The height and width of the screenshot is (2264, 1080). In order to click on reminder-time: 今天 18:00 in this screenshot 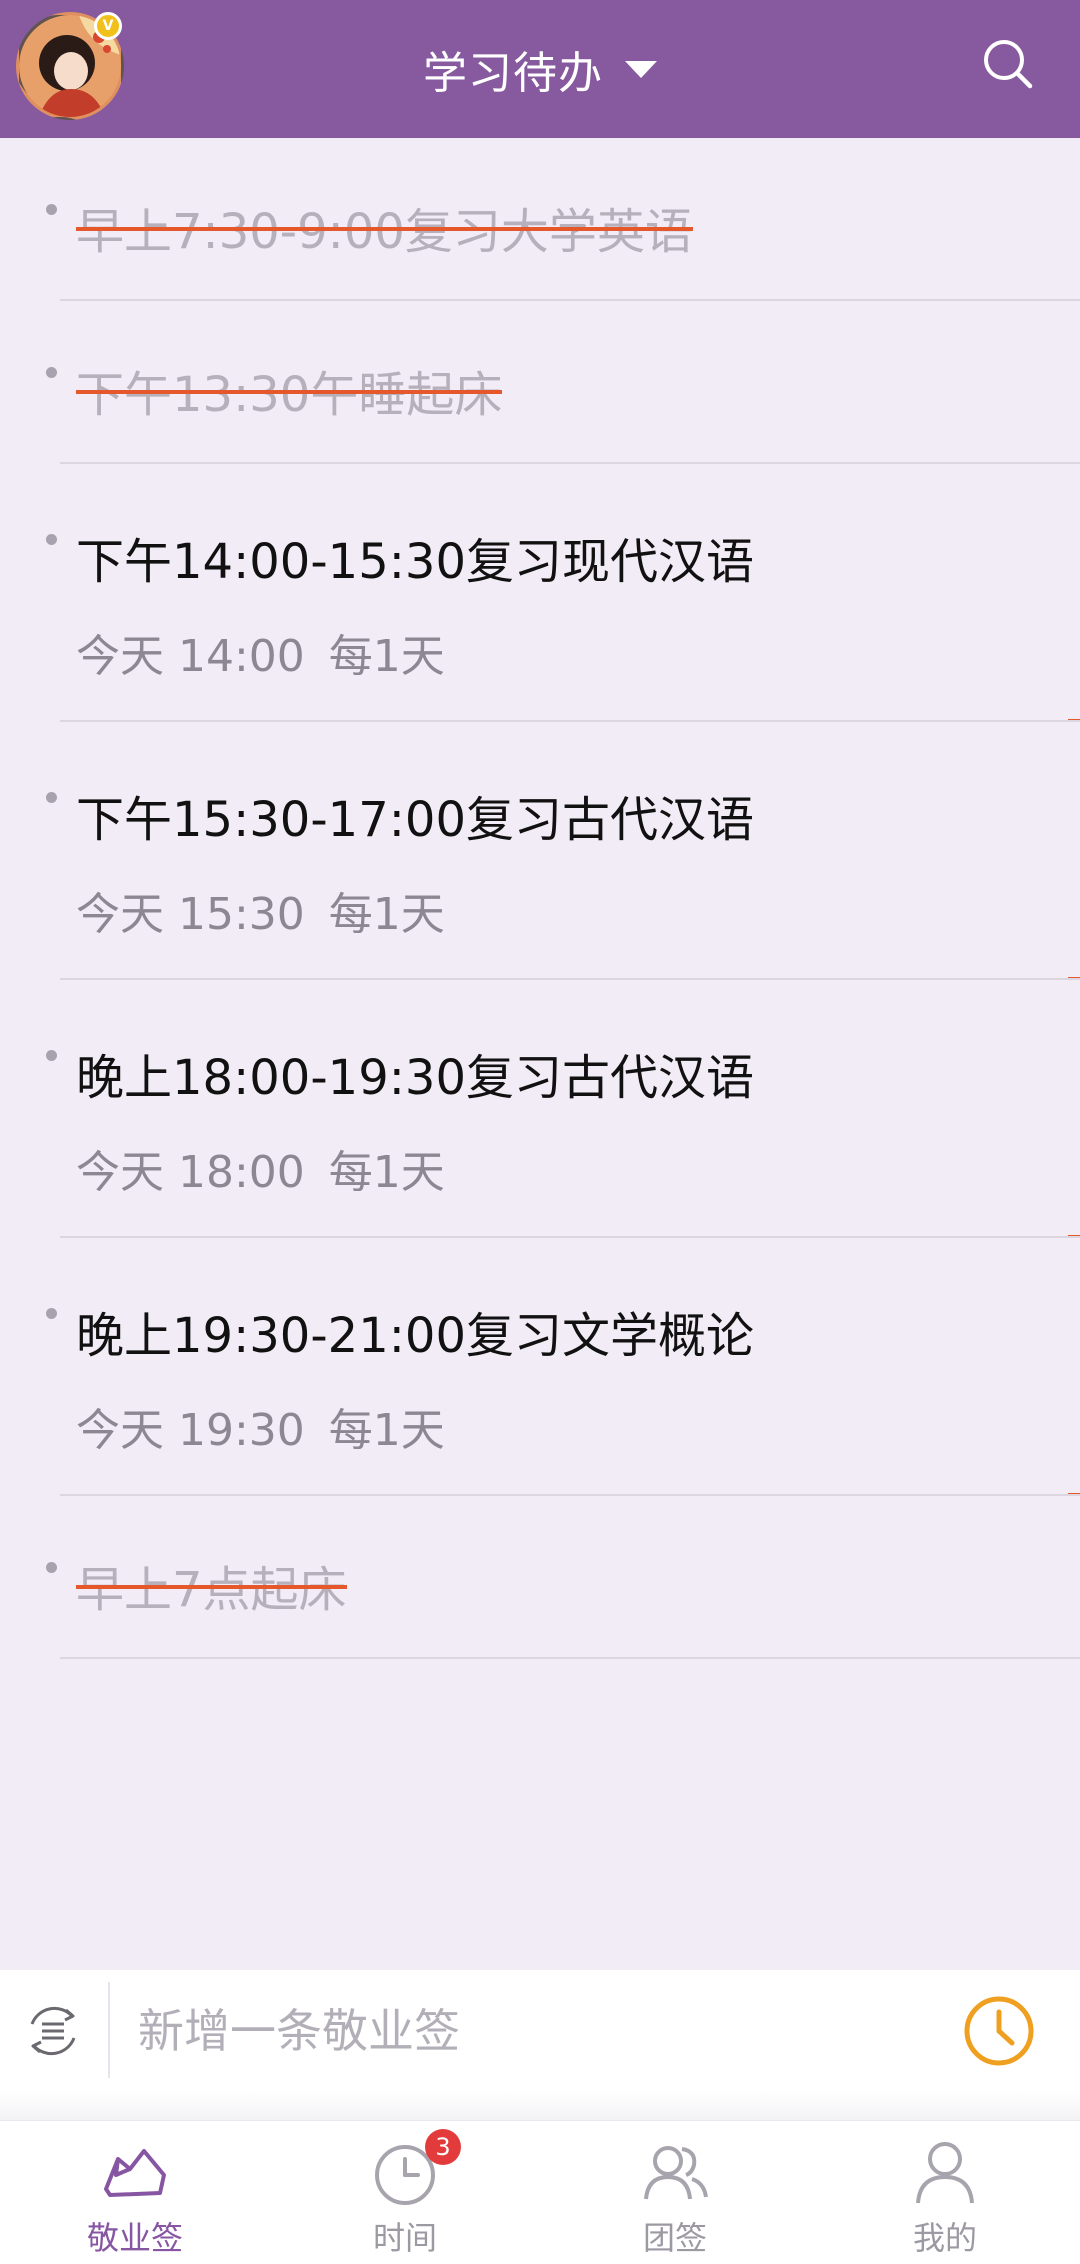, I will do `click(190, 1172)`.